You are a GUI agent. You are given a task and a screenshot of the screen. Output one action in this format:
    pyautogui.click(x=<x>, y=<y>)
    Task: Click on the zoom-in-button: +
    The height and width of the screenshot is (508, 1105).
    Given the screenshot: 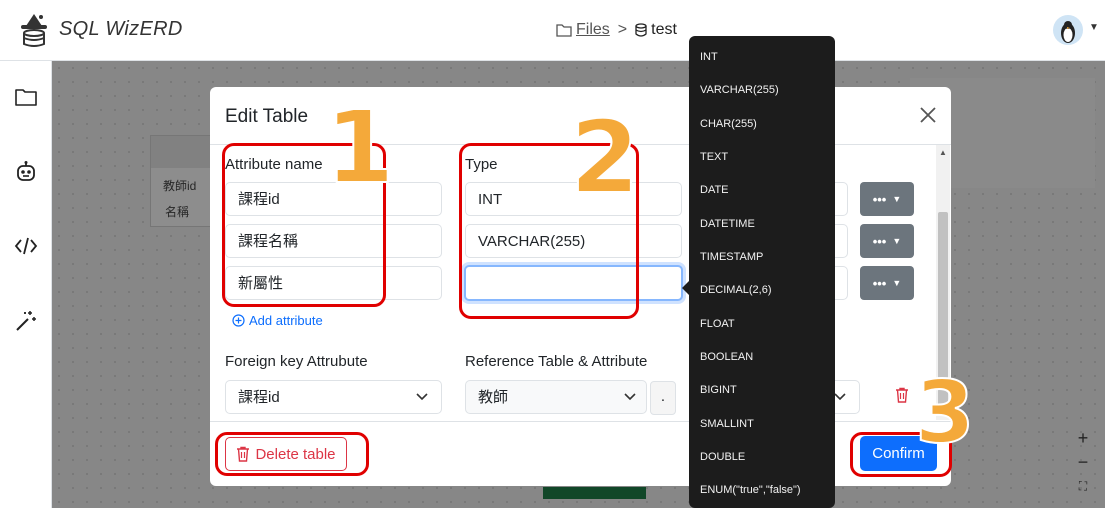 What is the action you would take?
    pyautogui.click(x=1083, y=438)
    